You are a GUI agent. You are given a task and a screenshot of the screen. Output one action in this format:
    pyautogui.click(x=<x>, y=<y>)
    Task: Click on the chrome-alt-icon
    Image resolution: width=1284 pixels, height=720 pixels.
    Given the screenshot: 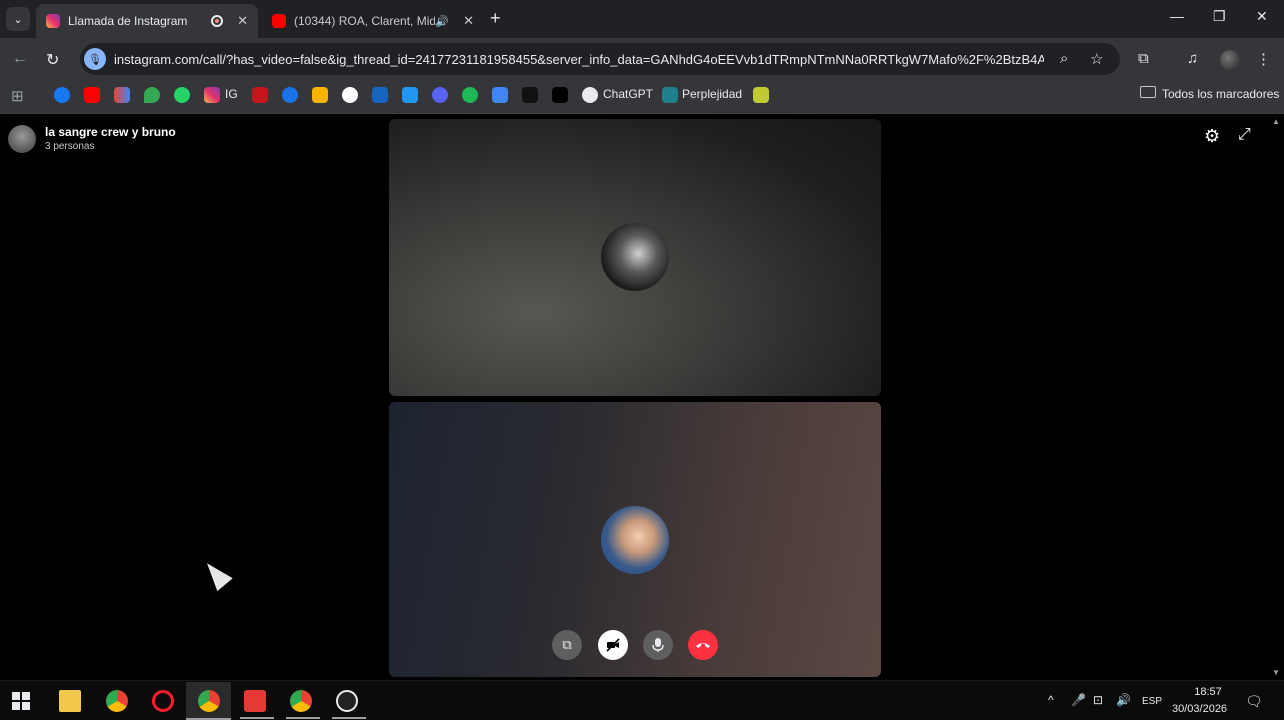 What is the action you would take?
    pyautogui.click(x=301, y=701)
    